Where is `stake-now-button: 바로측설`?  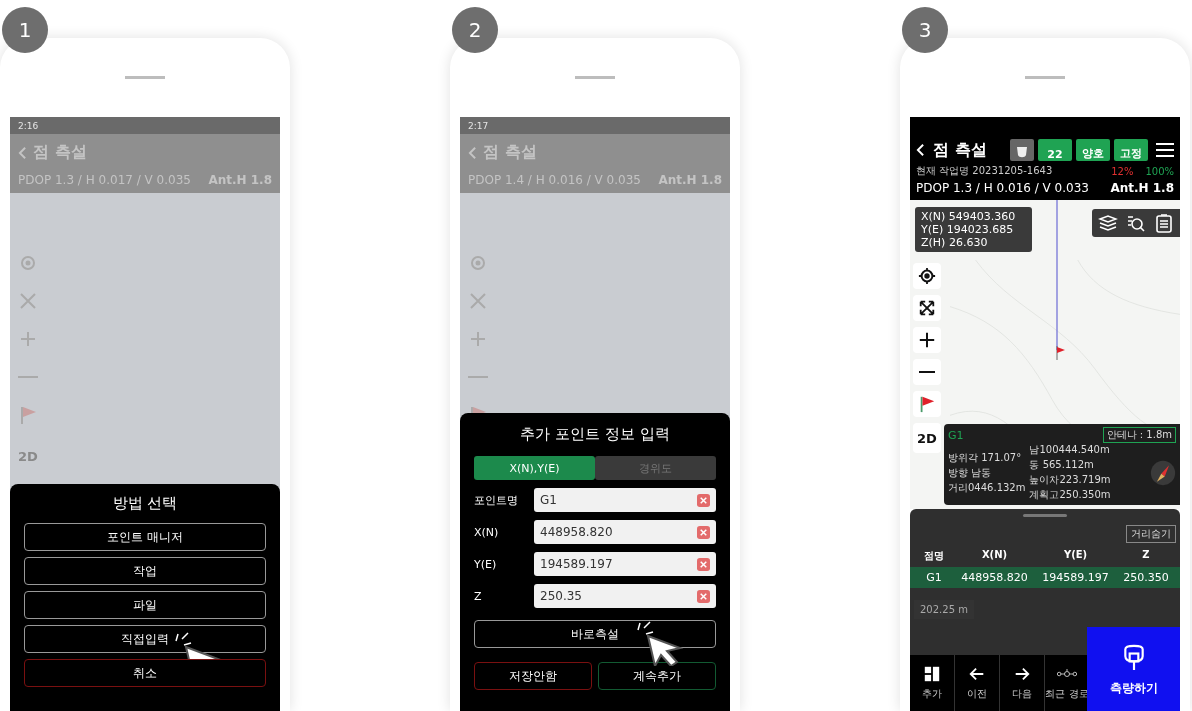
stake-now-button: 바로측설 is located at coordinates (595, 634).